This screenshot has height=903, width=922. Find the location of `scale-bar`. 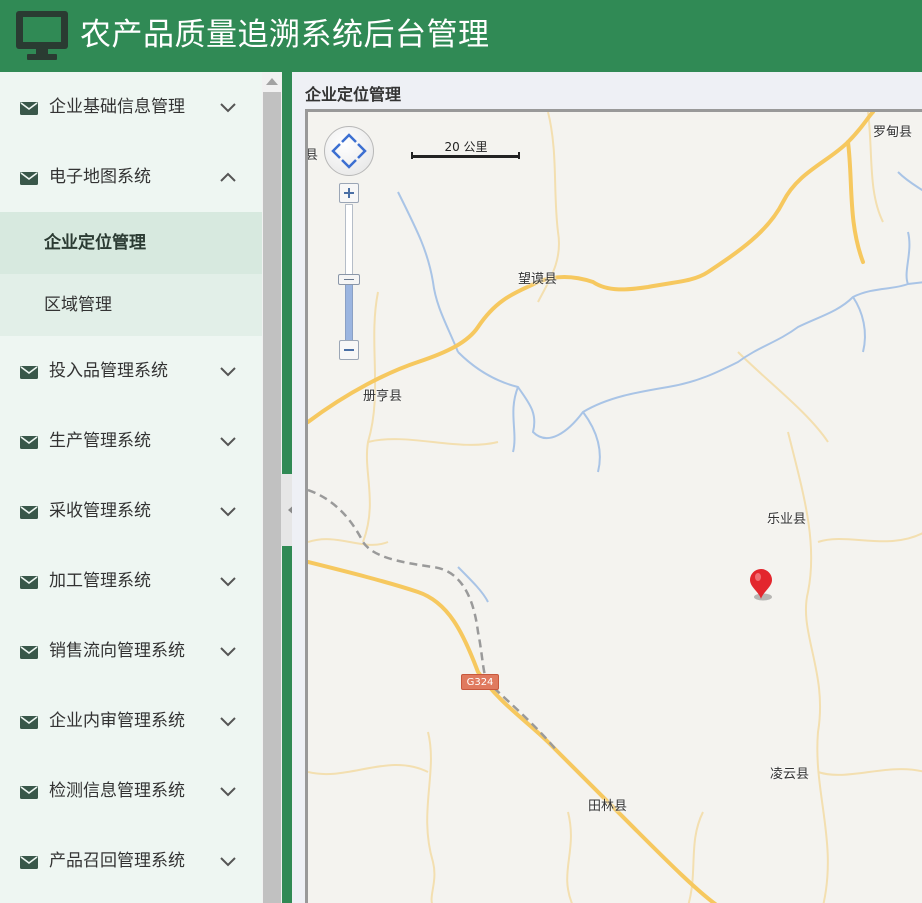

scale-bar is located at coordinates (465, 156).